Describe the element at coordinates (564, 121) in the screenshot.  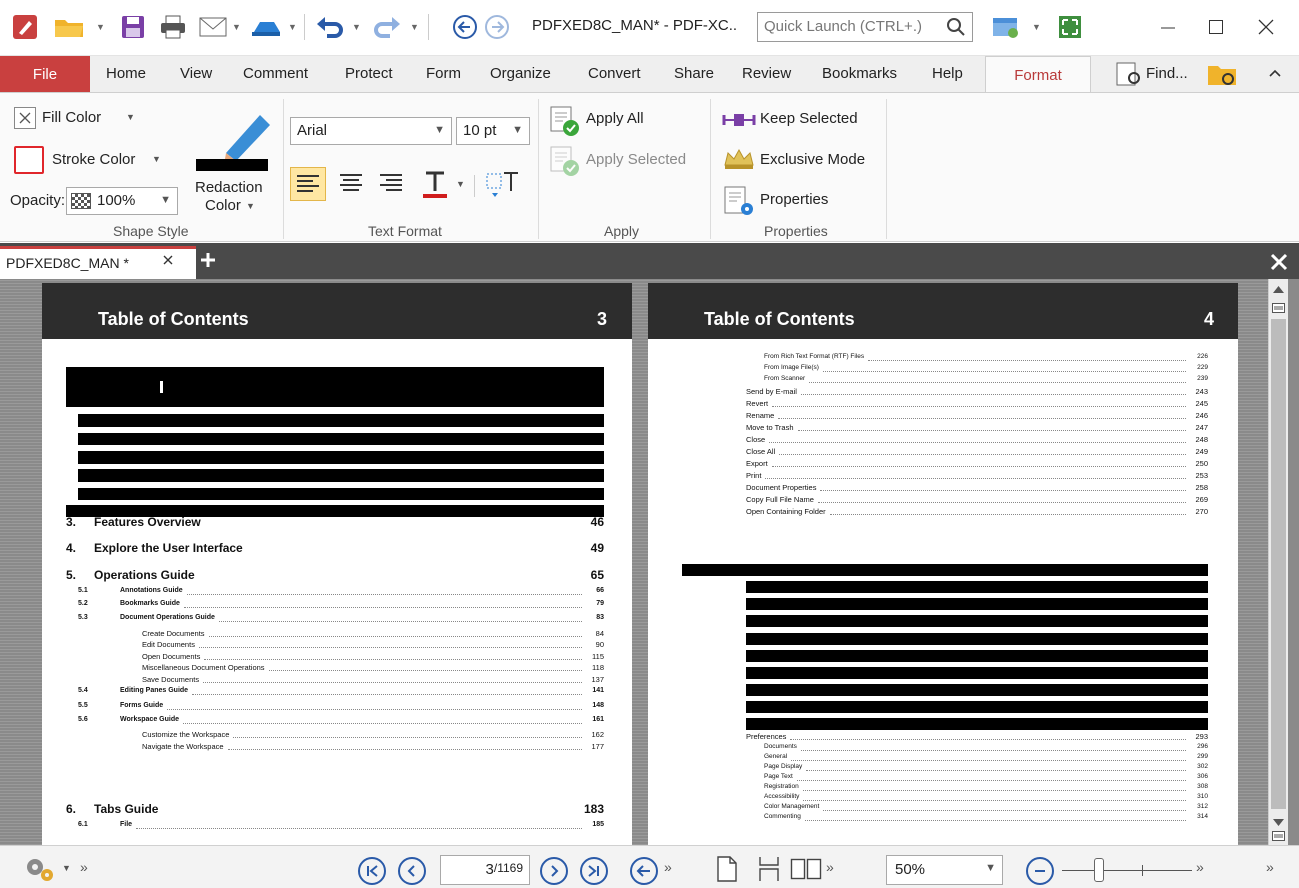
I see `apply-all-icon` at that location.